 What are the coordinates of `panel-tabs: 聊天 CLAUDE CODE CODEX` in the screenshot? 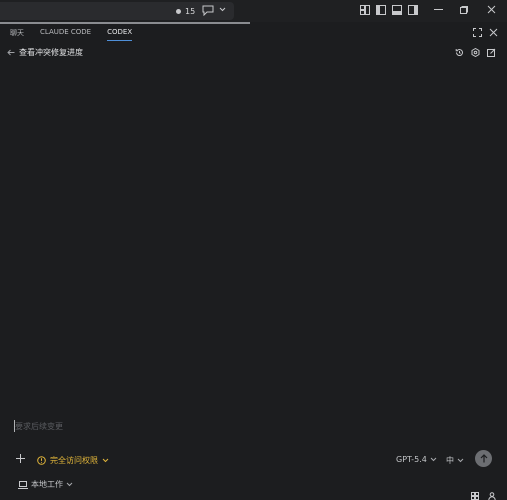 It's located at (79, 34).